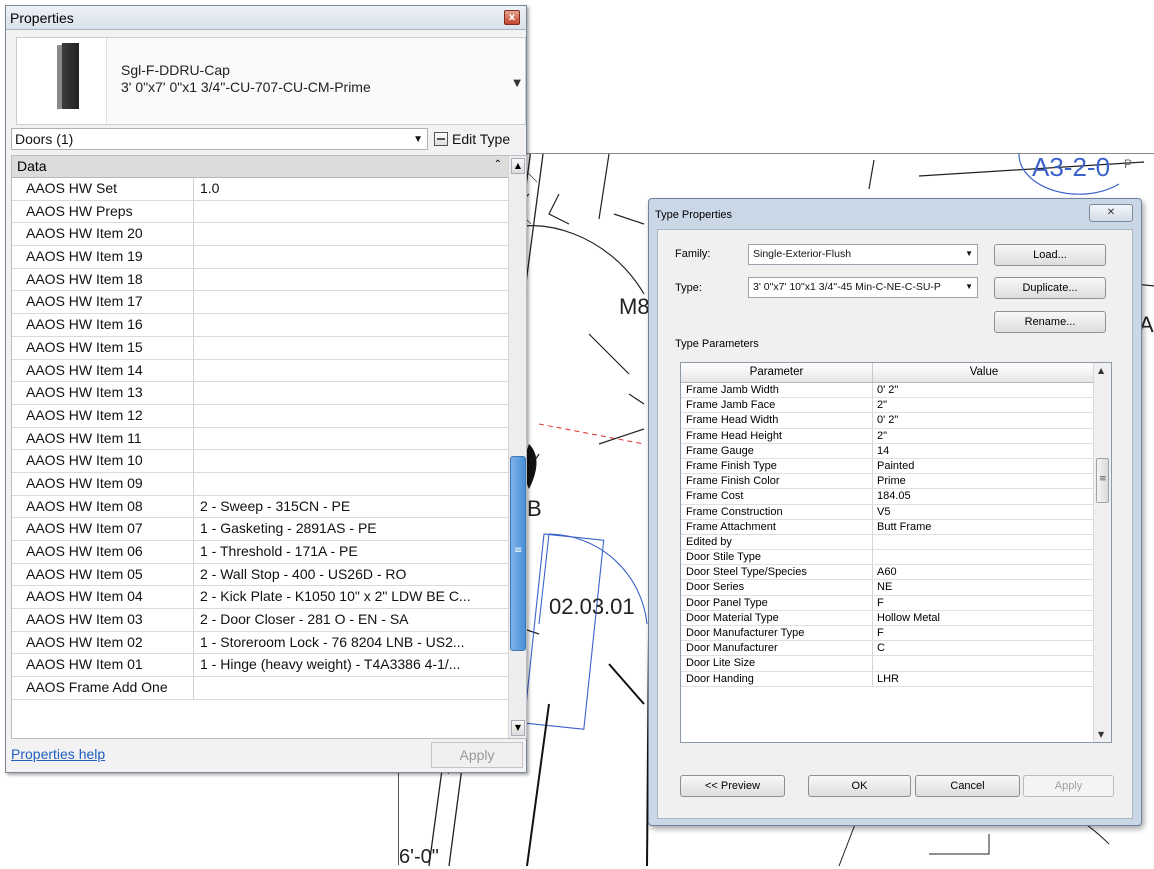  I want to click on property-value: 2 - Door Closer - 281 O - EN - SA, so click(351, 620).